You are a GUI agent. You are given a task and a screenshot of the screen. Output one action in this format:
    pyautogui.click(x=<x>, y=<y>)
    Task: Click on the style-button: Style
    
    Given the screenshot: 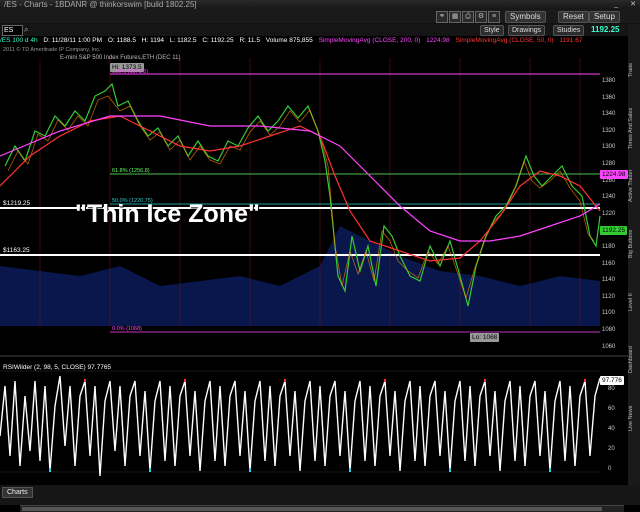 What is the action you would take?
    pyautogui.click(x=492, y=30)
    